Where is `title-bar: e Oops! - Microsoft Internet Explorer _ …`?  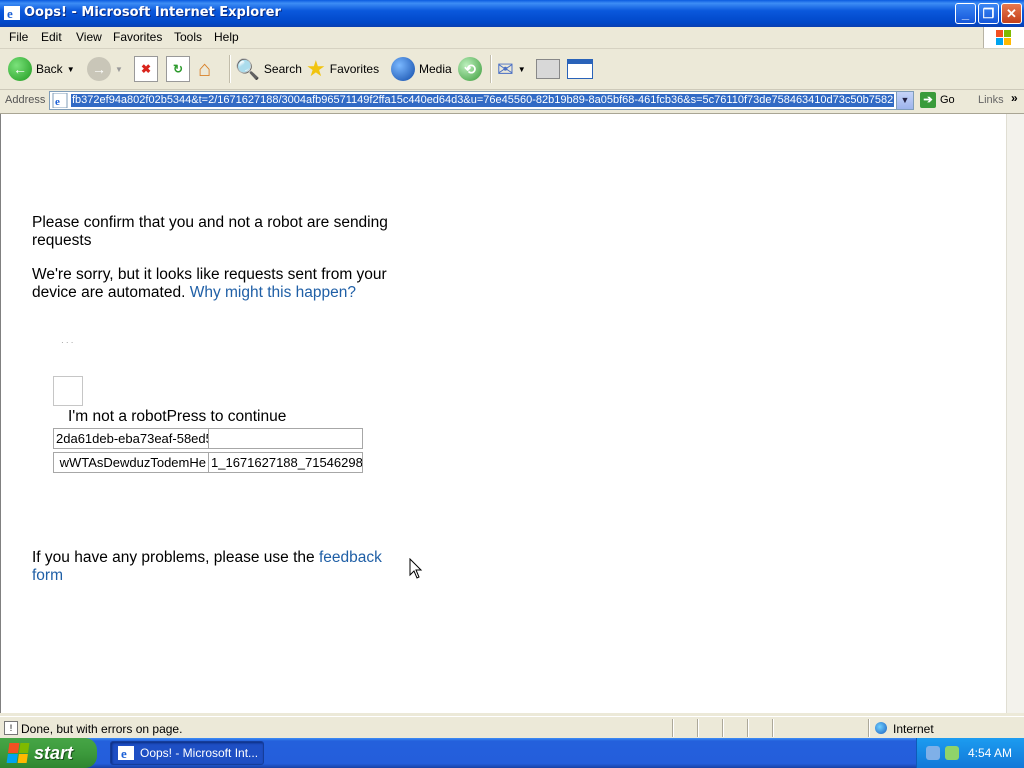 title-bar: e Oops! - Microsoft Internet Explorer _ … is located at coordinates (512, 13).